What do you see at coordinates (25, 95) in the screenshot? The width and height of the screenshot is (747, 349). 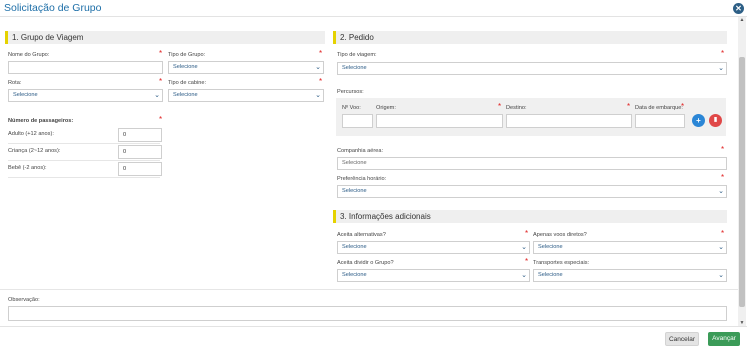 I see `rota-value: Selecione` at bounding box center [25, 95].